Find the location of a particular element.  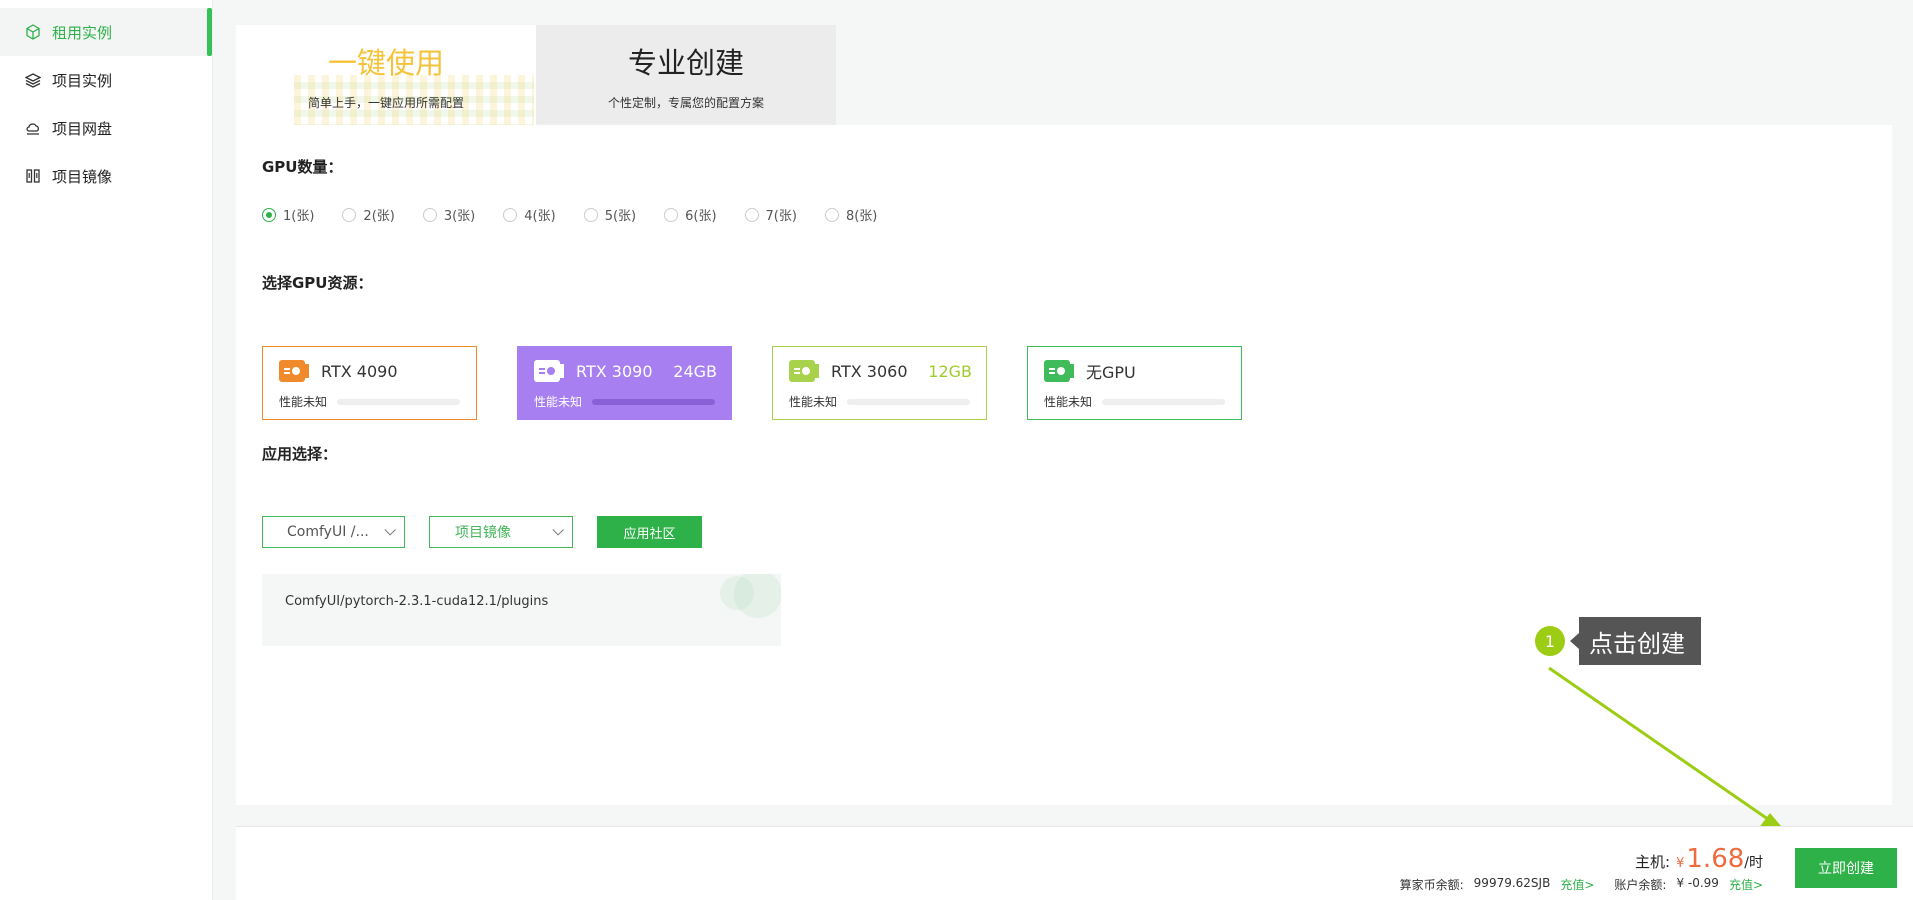

mirror-select-dropdown: 项目镜像 is located at coordinates (501, 532).